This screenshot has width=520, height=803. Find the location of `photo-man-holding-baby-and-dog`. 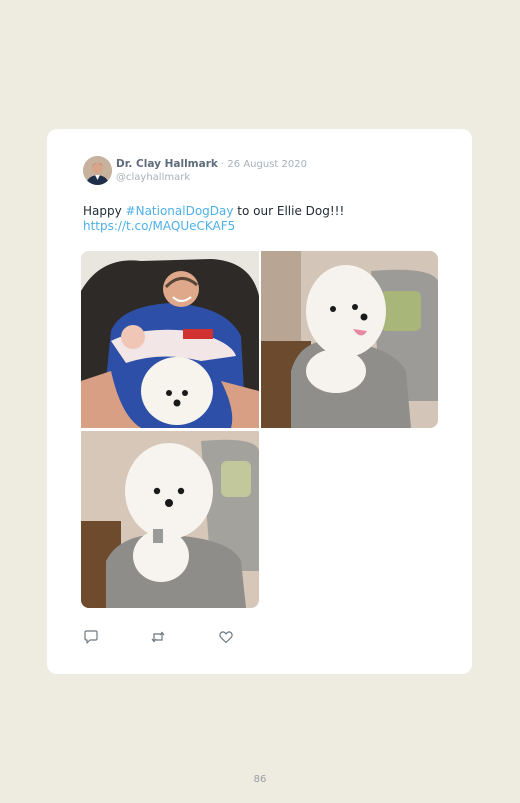

photo-man-holding-baby-and-dog is located at coordinates (170, 339).